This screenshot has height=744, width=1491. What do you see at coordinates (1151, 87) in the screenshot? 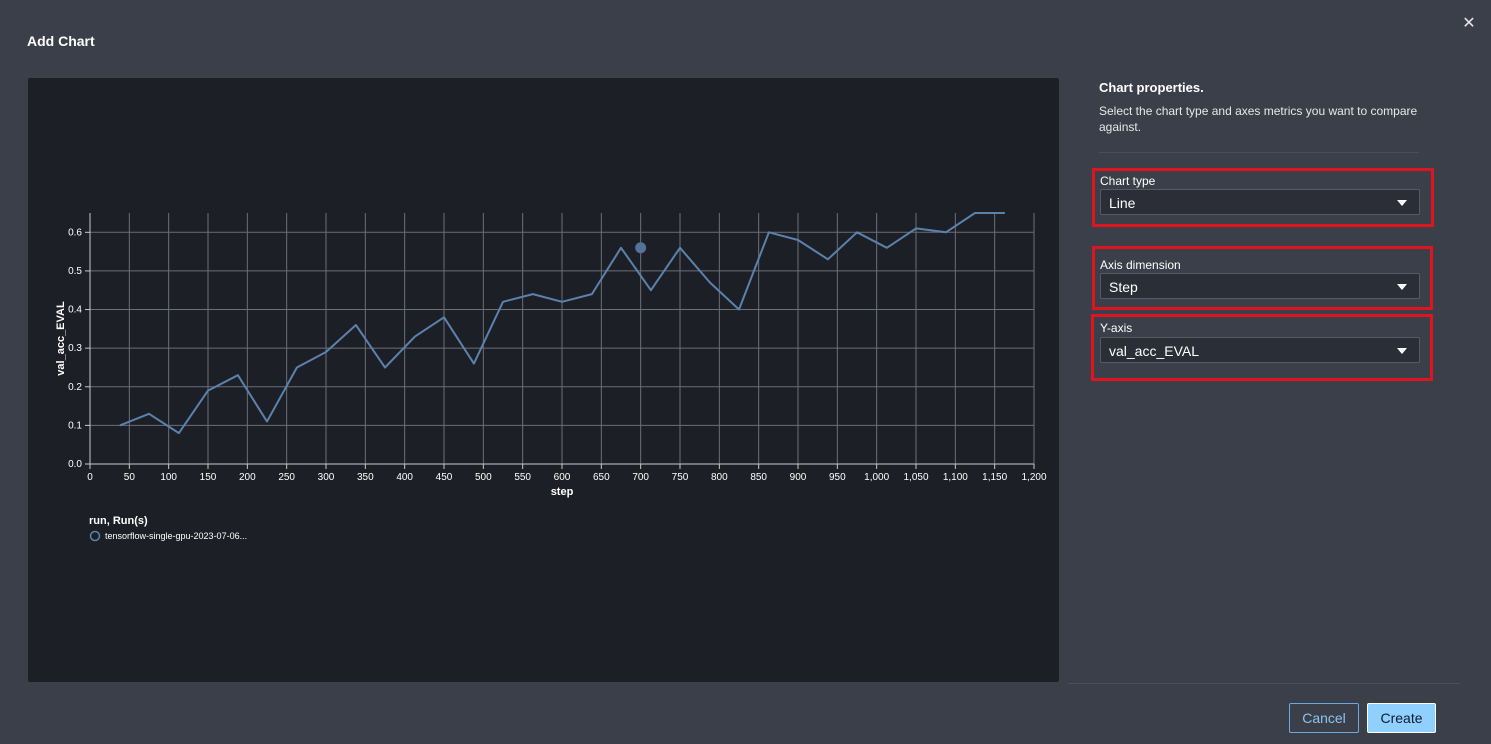
I see `properties-heading: Chart properties.` at bounding box center [1151, 87].